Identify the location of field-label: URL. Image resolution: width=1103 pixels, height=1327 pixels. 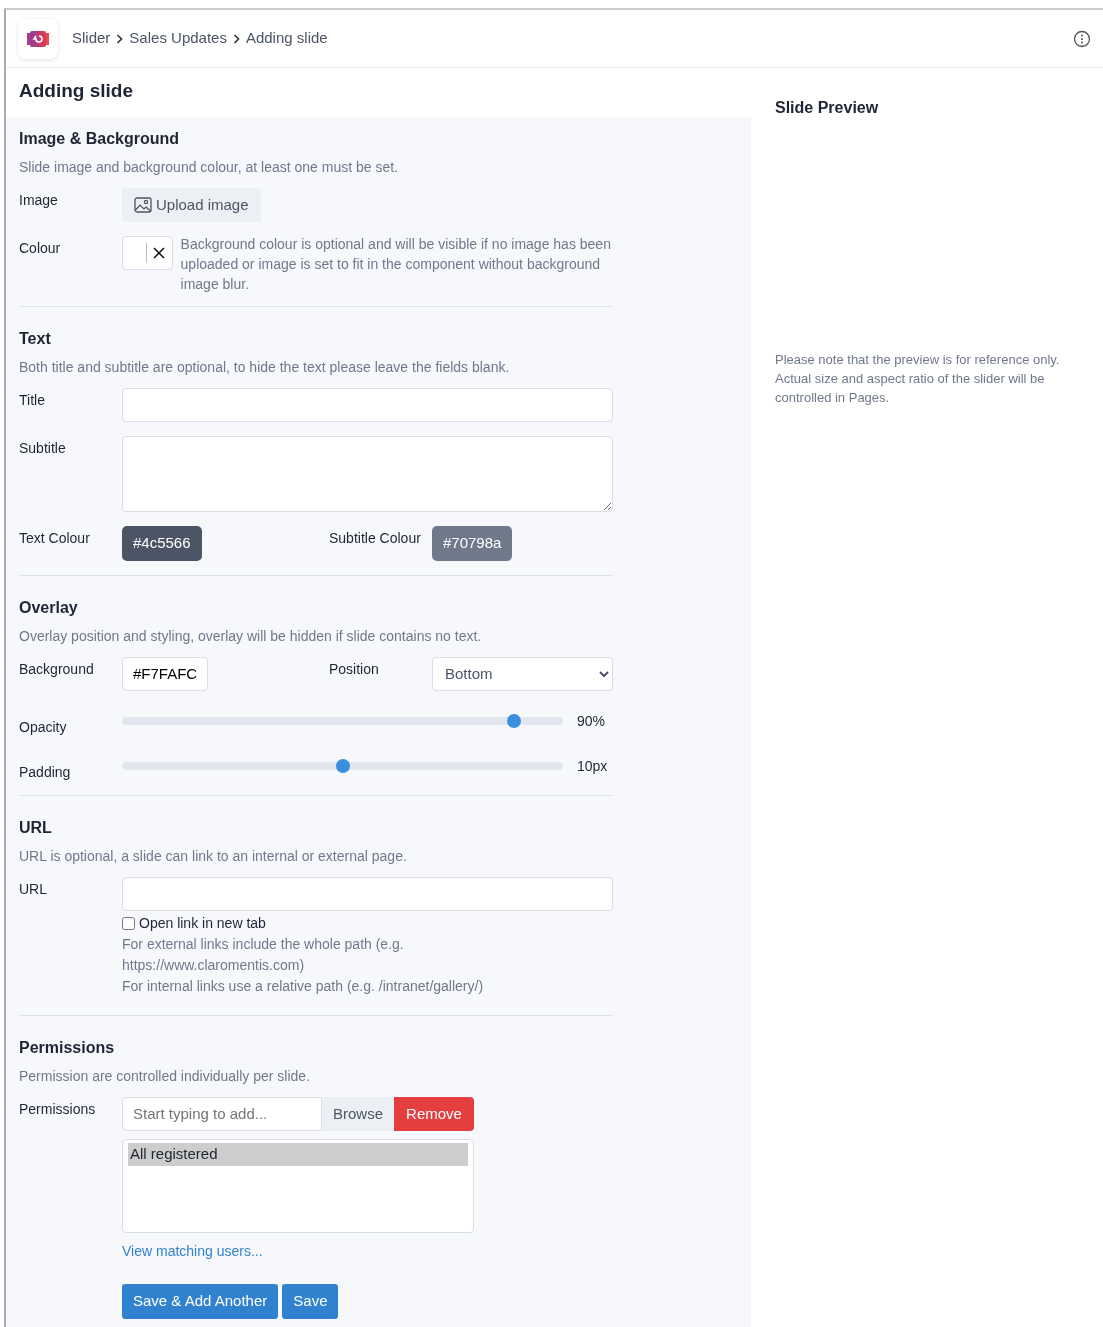
(33, 889).